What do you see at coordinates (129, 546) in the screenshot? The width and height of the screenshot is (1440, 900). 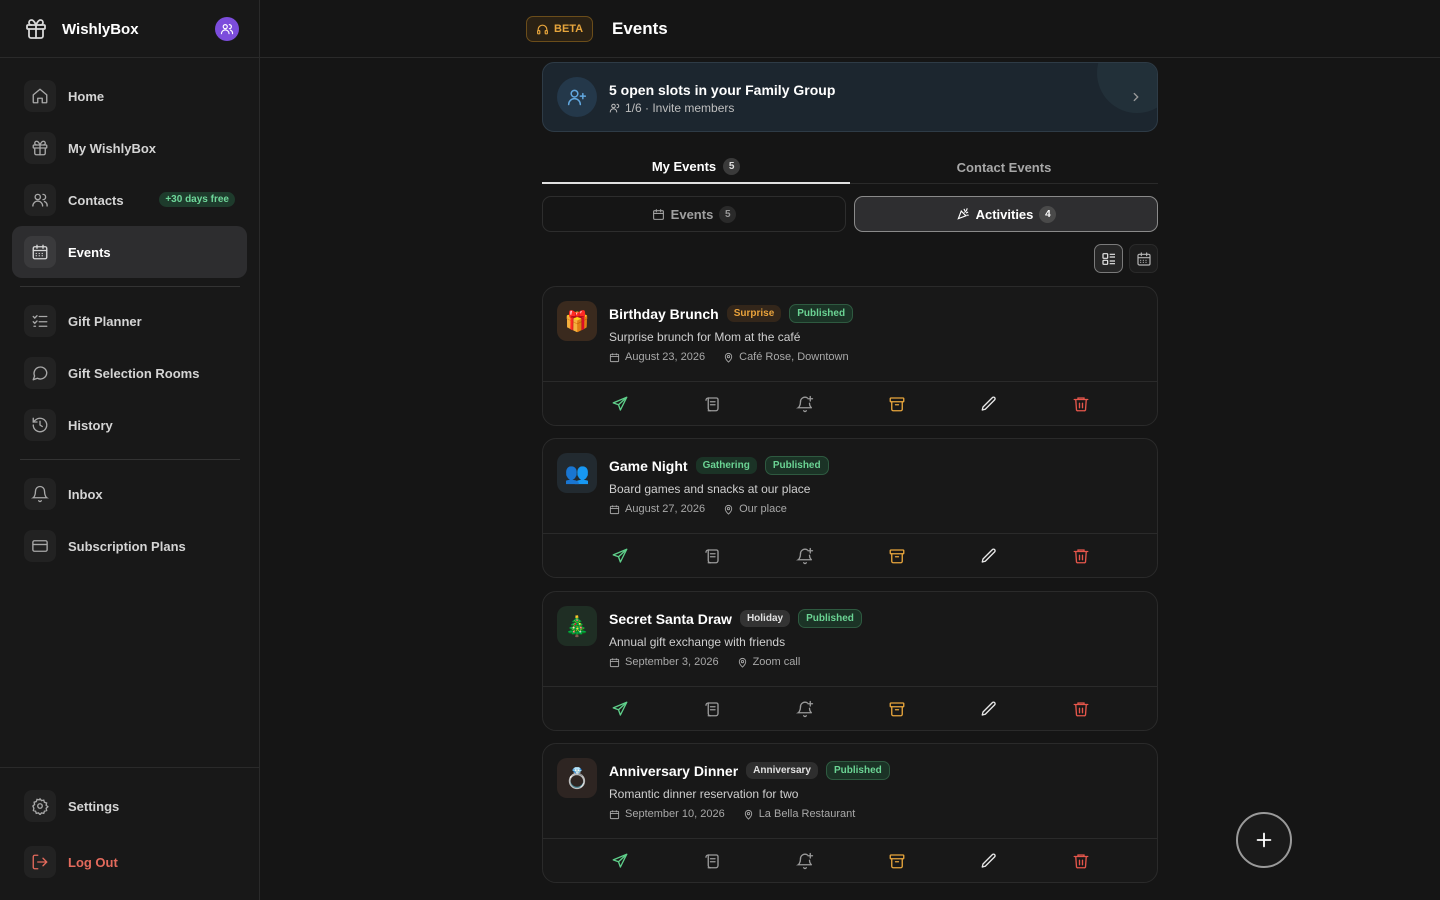 I see `sidebar-item-subscription-plans: Subscription Plans` at bounding box center [129, 546].